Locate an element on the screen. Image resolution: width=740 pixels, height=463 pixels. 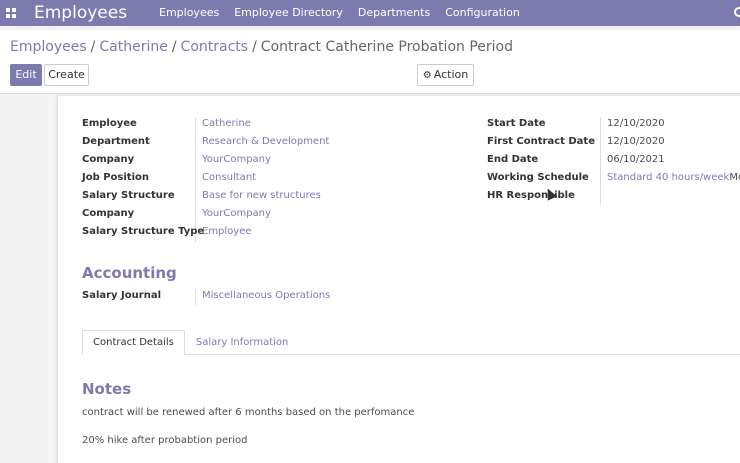
create-button: Create is located at coordinates (66, 75).